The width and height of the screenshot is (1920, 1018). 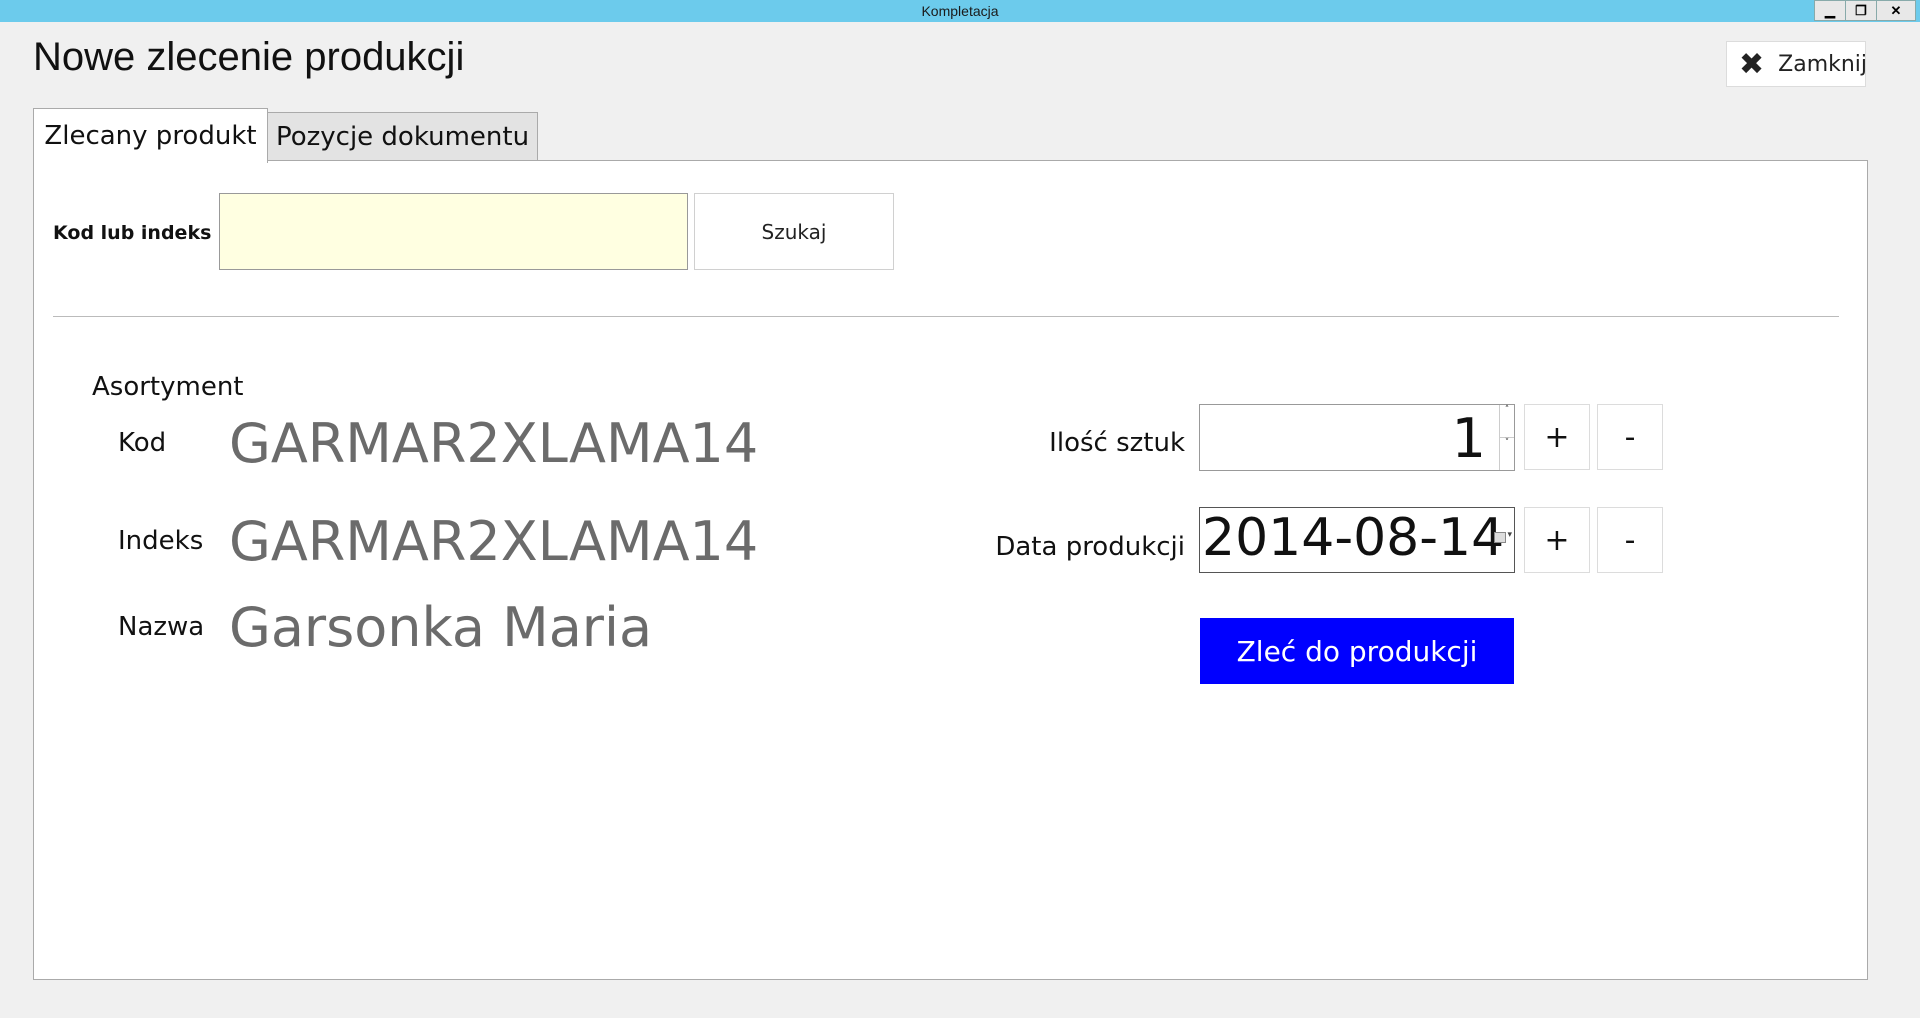 What do you see at coordinates (441, 627) in the screenshot?
I see `name-value: Garsonka Maria` at bounding box center [441, 627].